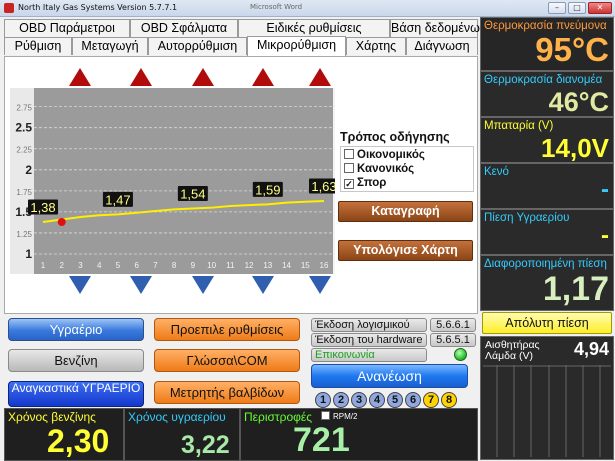 The image size is (615, 461). What do you see at coordinates (547, 232) in the screenshot?
I see `lpg-pressure-panel: Πίεση Υγραερίου -` at bounding box center [547, 232].